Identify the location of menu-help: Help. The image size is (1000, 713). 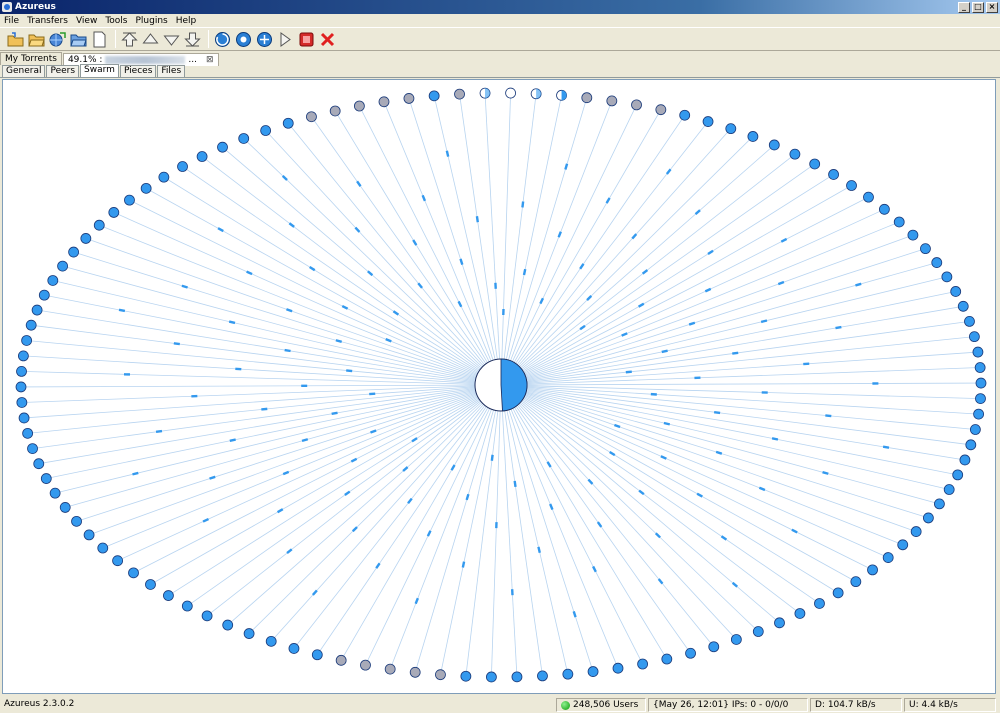
(189, 21).